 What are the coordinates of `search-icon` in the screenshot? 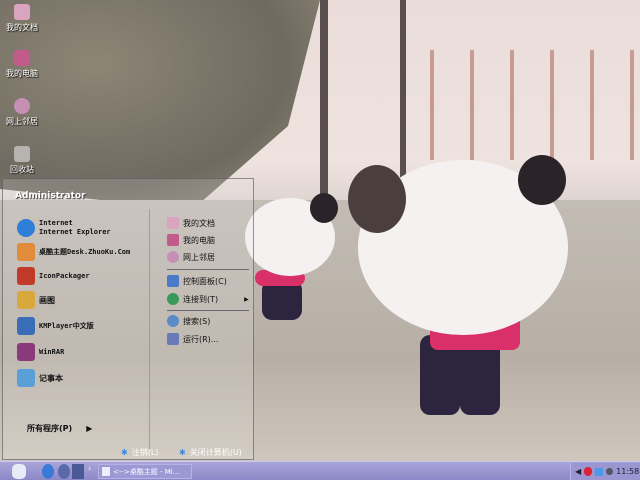 It's located at (173, 321).